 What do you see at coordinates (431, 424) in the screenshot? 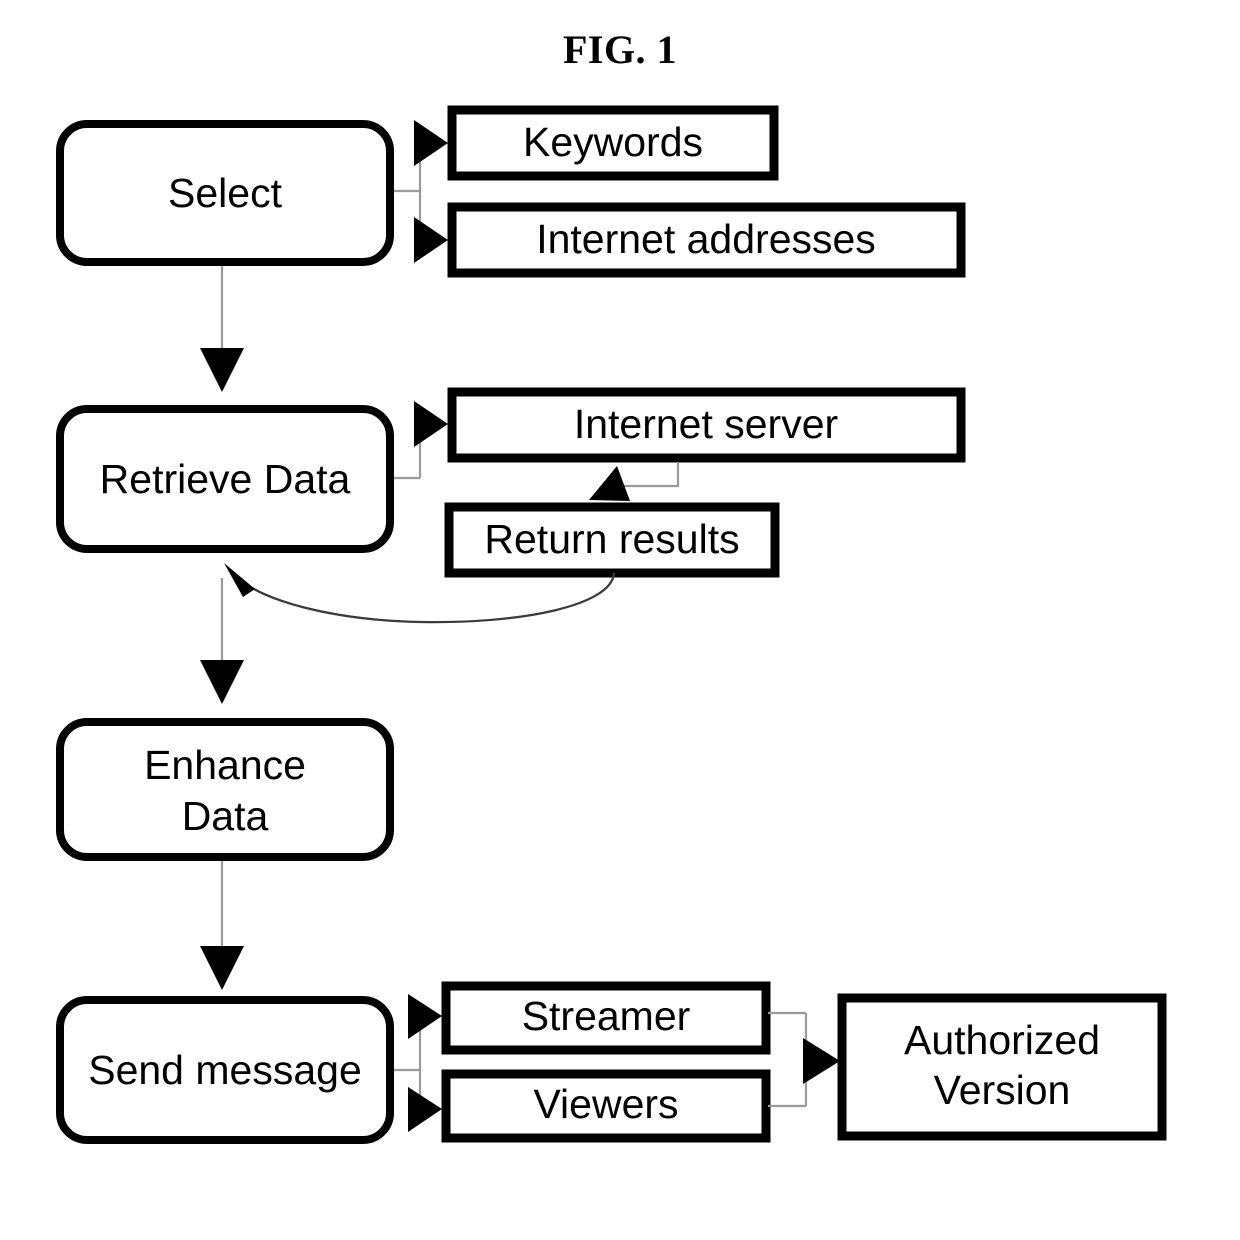
I see `arrowhead-to-internet-server` at bounding box center [431, 424].